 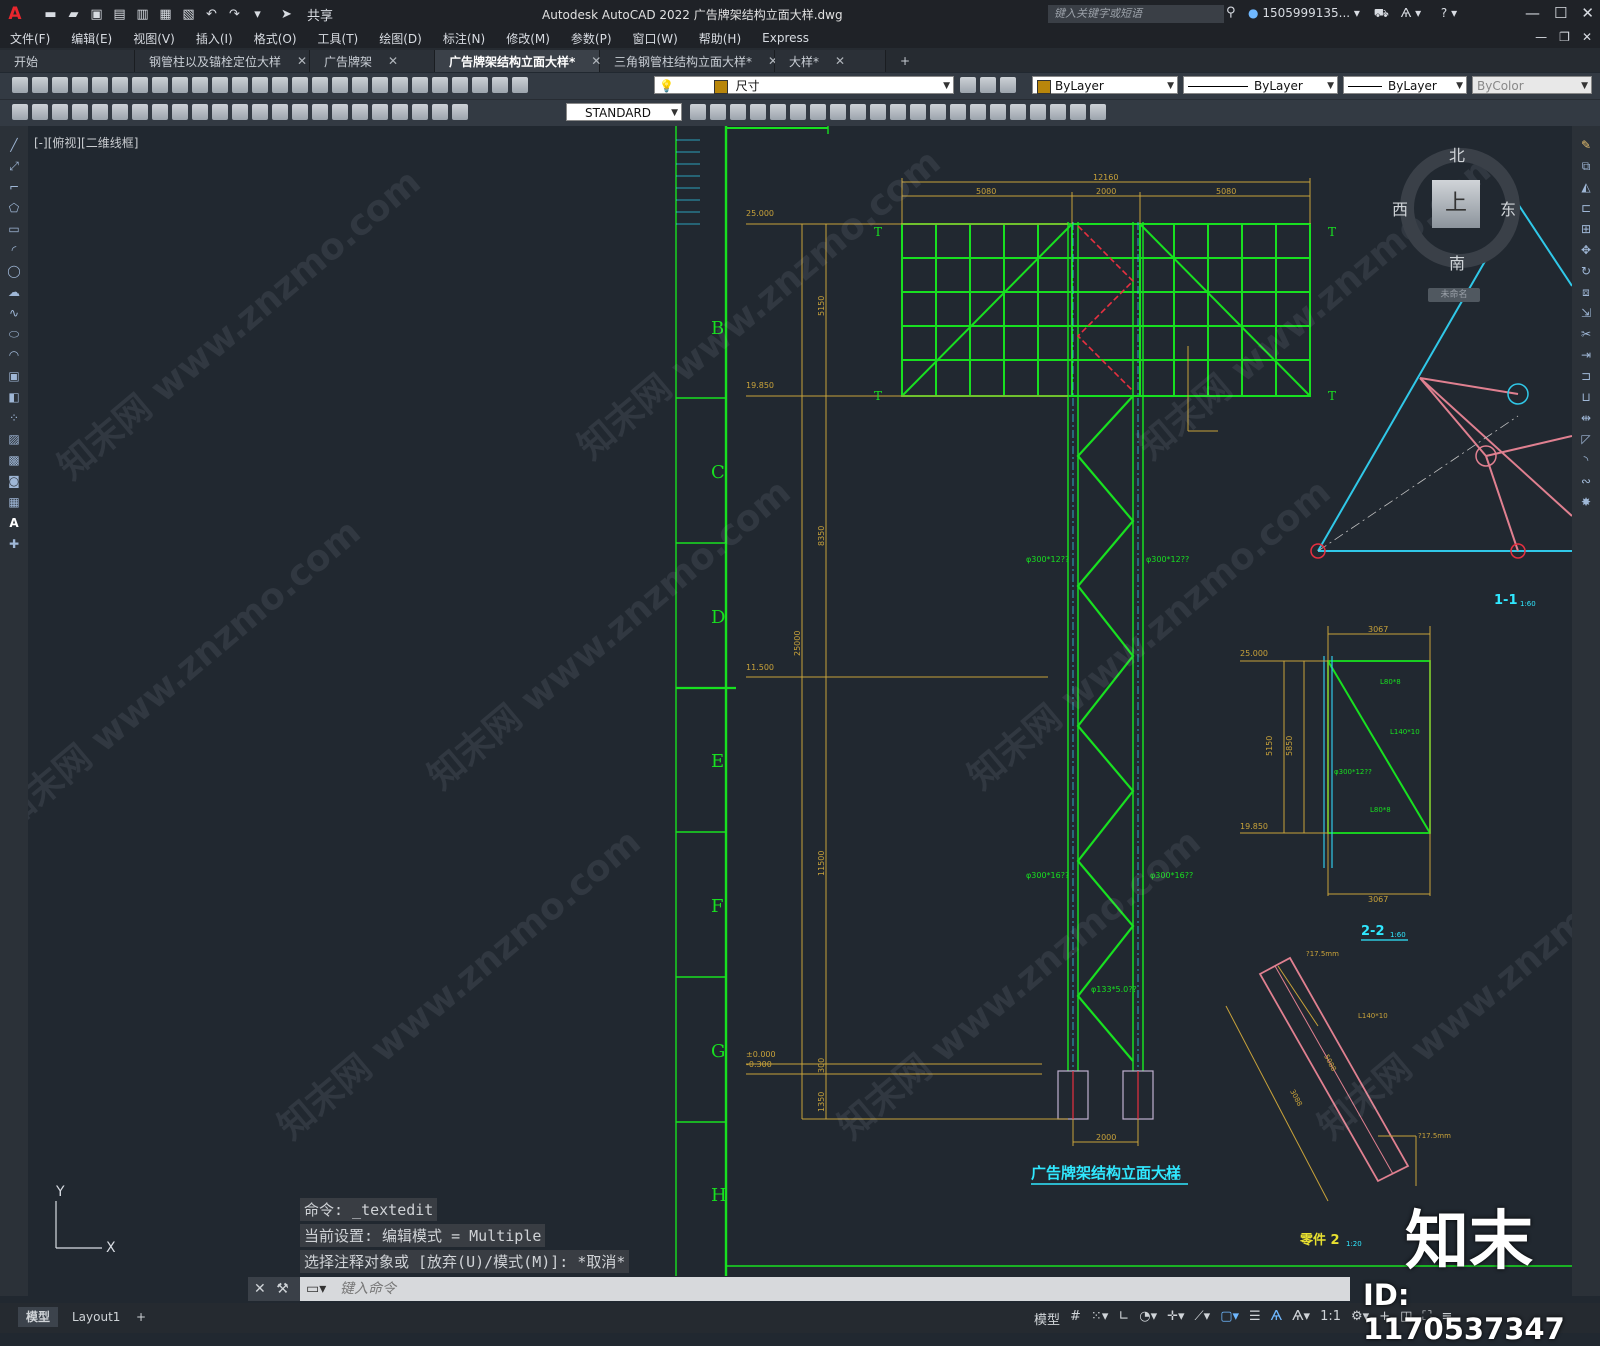 What do you see at coordinates (1456, 204) in the screenshot?
I see `viewcube-top-face: 上` at bounding box center [1456, 204].